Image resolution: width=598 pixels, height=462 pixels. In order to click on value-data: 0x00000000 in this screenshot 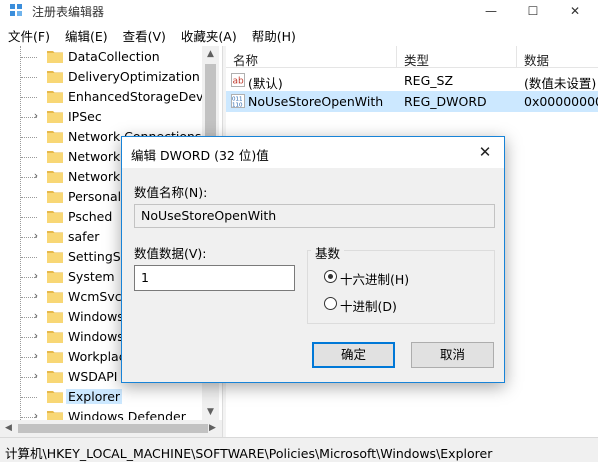, I will do `click(561, 101)`.